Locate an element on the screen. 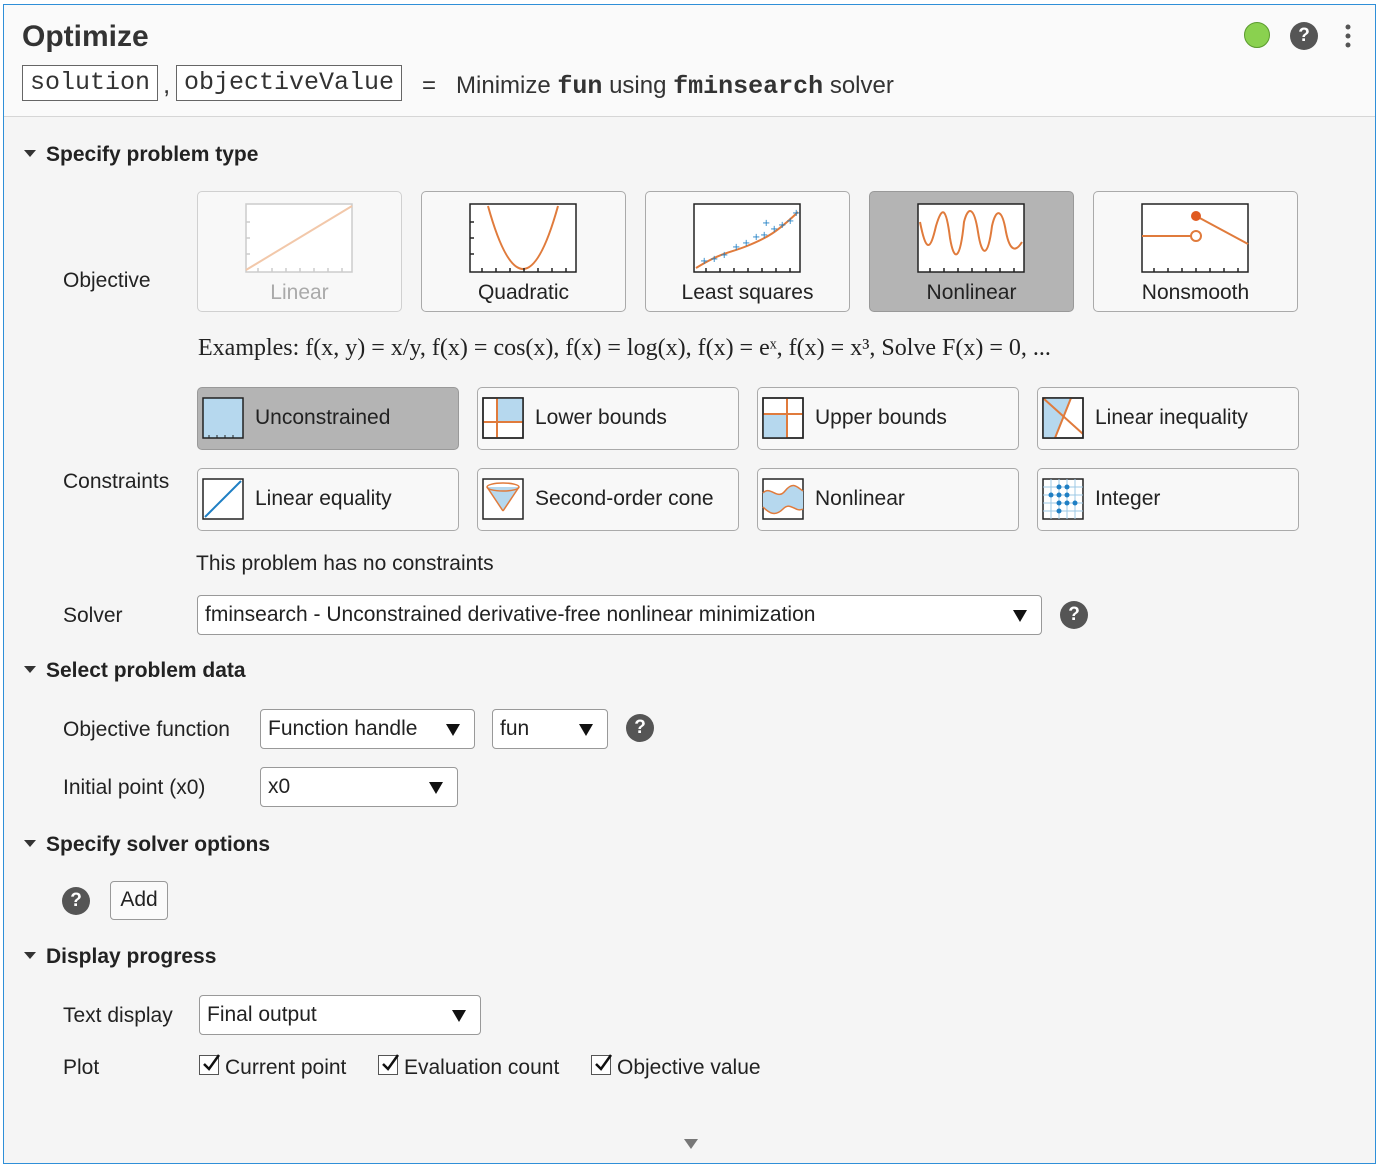 The image size is (1384, 1164). constraint-lower-bounds-button: Lower bounds is located at coordinates (608, 418).